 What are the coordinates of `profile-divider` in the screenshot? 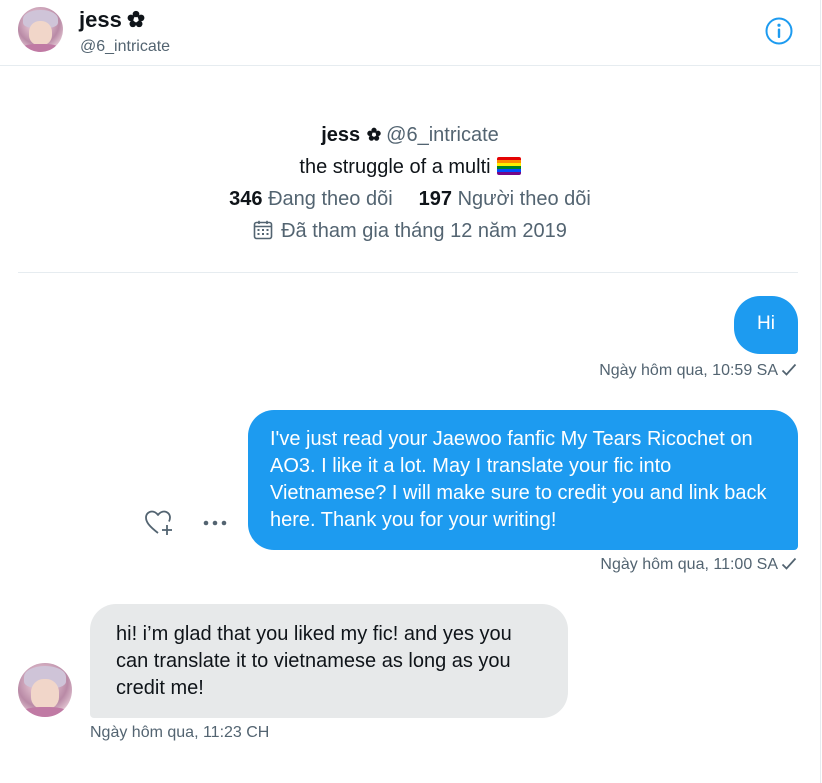 It's located at (408, 272).